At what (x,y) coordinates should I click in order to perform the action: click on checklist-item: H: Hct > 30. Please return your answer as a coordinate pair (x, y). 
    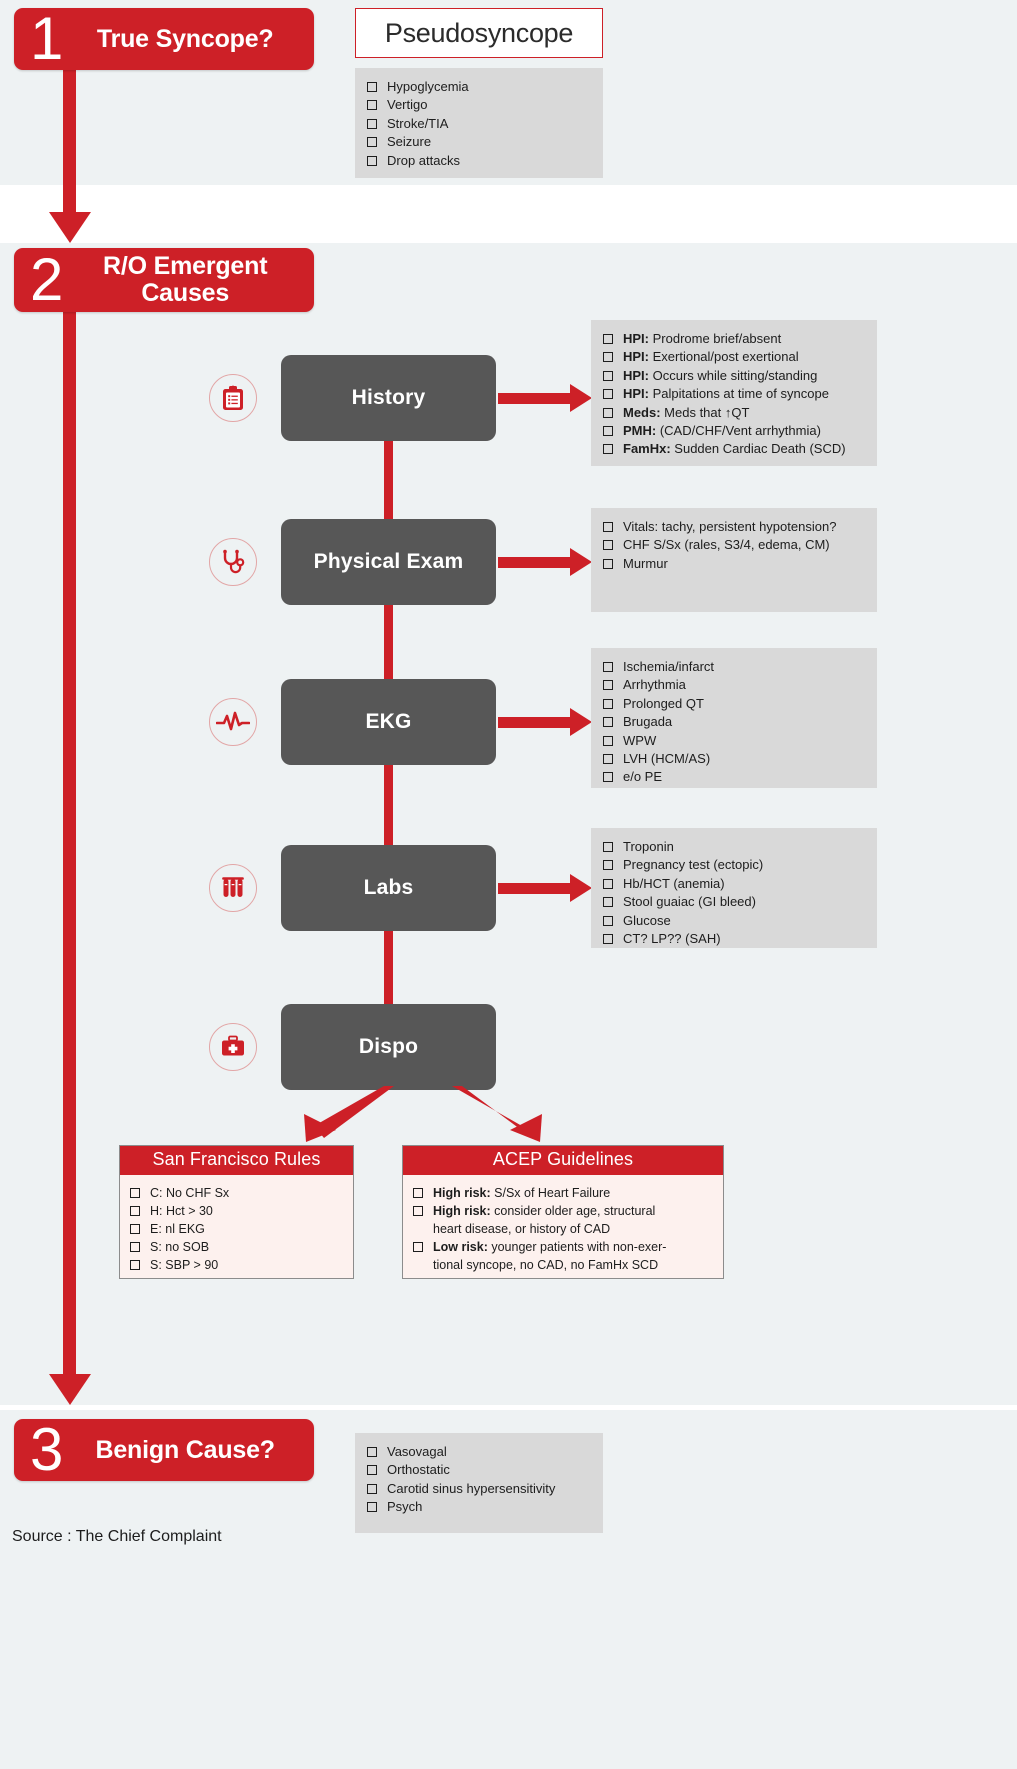
    Looking at the image, I should click on (236, 1211).